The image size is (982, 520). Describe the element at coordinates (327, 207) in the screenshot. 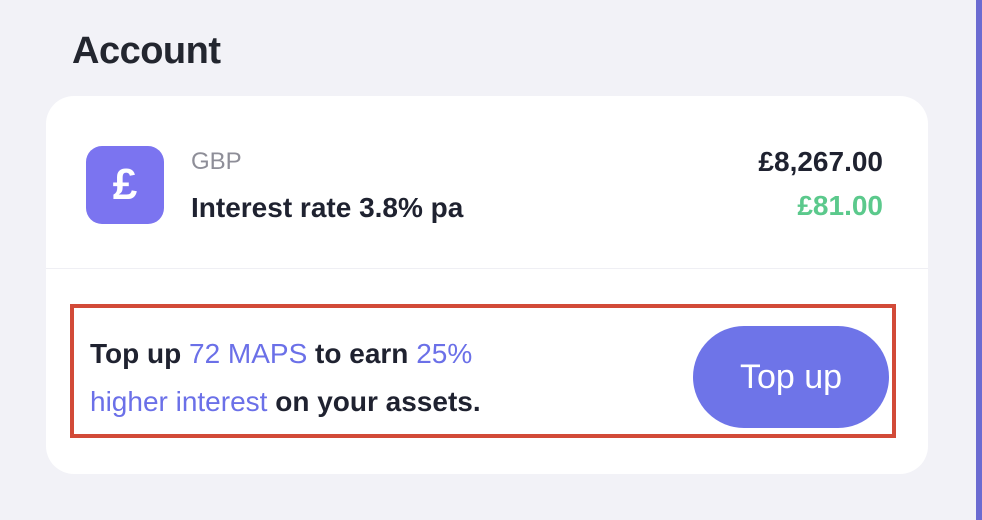

I see `interest-rate-label: Interest rate 3.8% pa` at that location.